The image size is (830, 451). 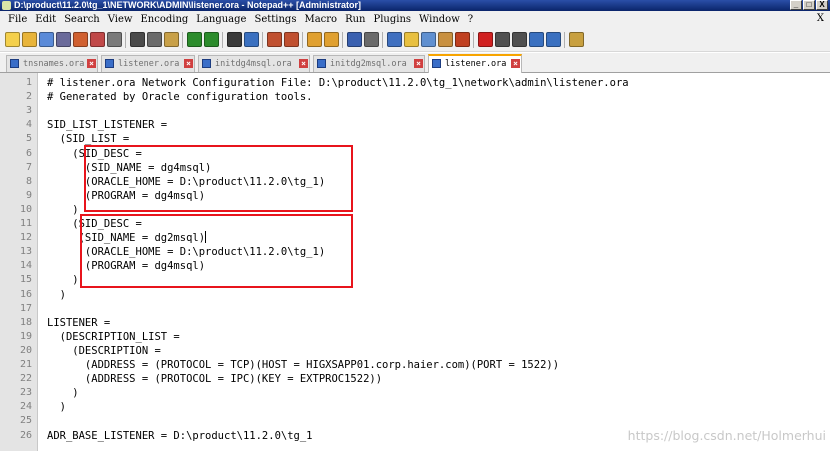 I want to click on menu-view: View, so click(x=120, y=19).